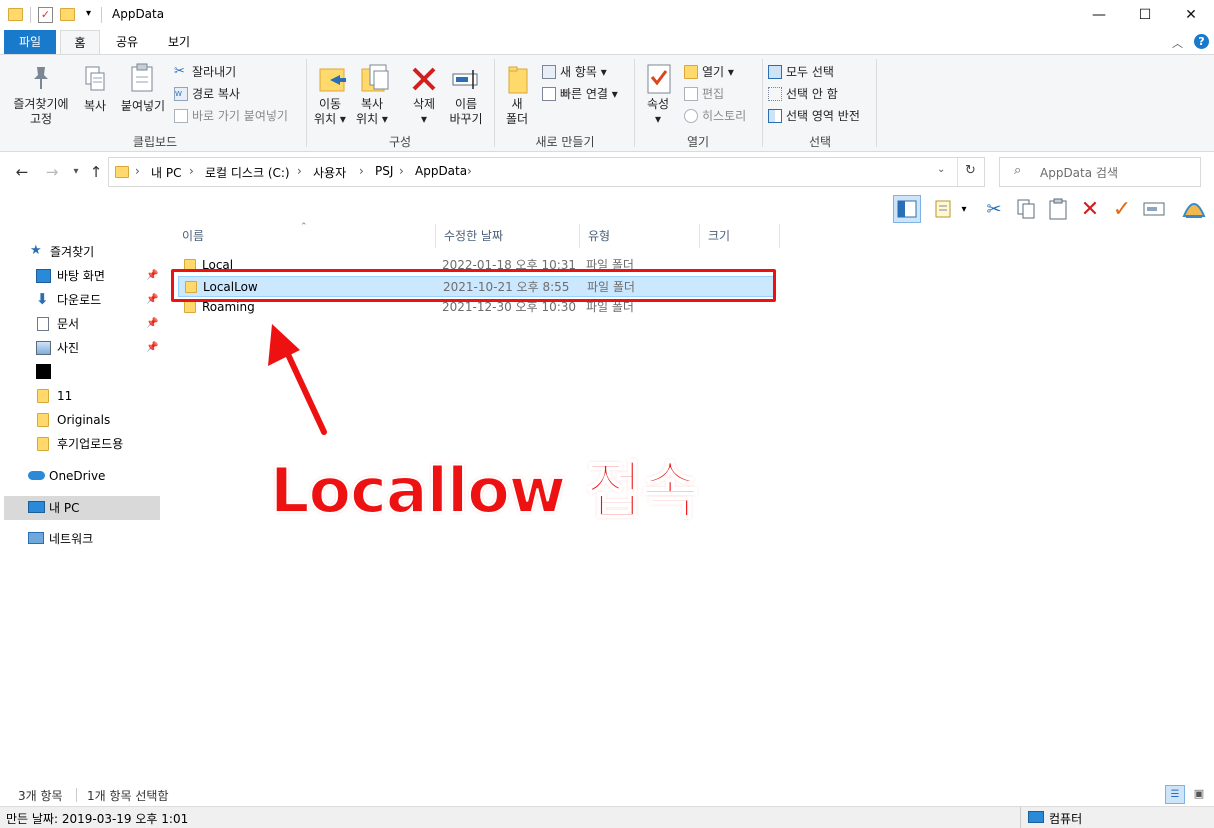 The height and width of the screenshot is (828, 1214). Describe the element at coordinates (803, 93) in the screenshot. I see `select-none-button: 선택 안 함` at that location.